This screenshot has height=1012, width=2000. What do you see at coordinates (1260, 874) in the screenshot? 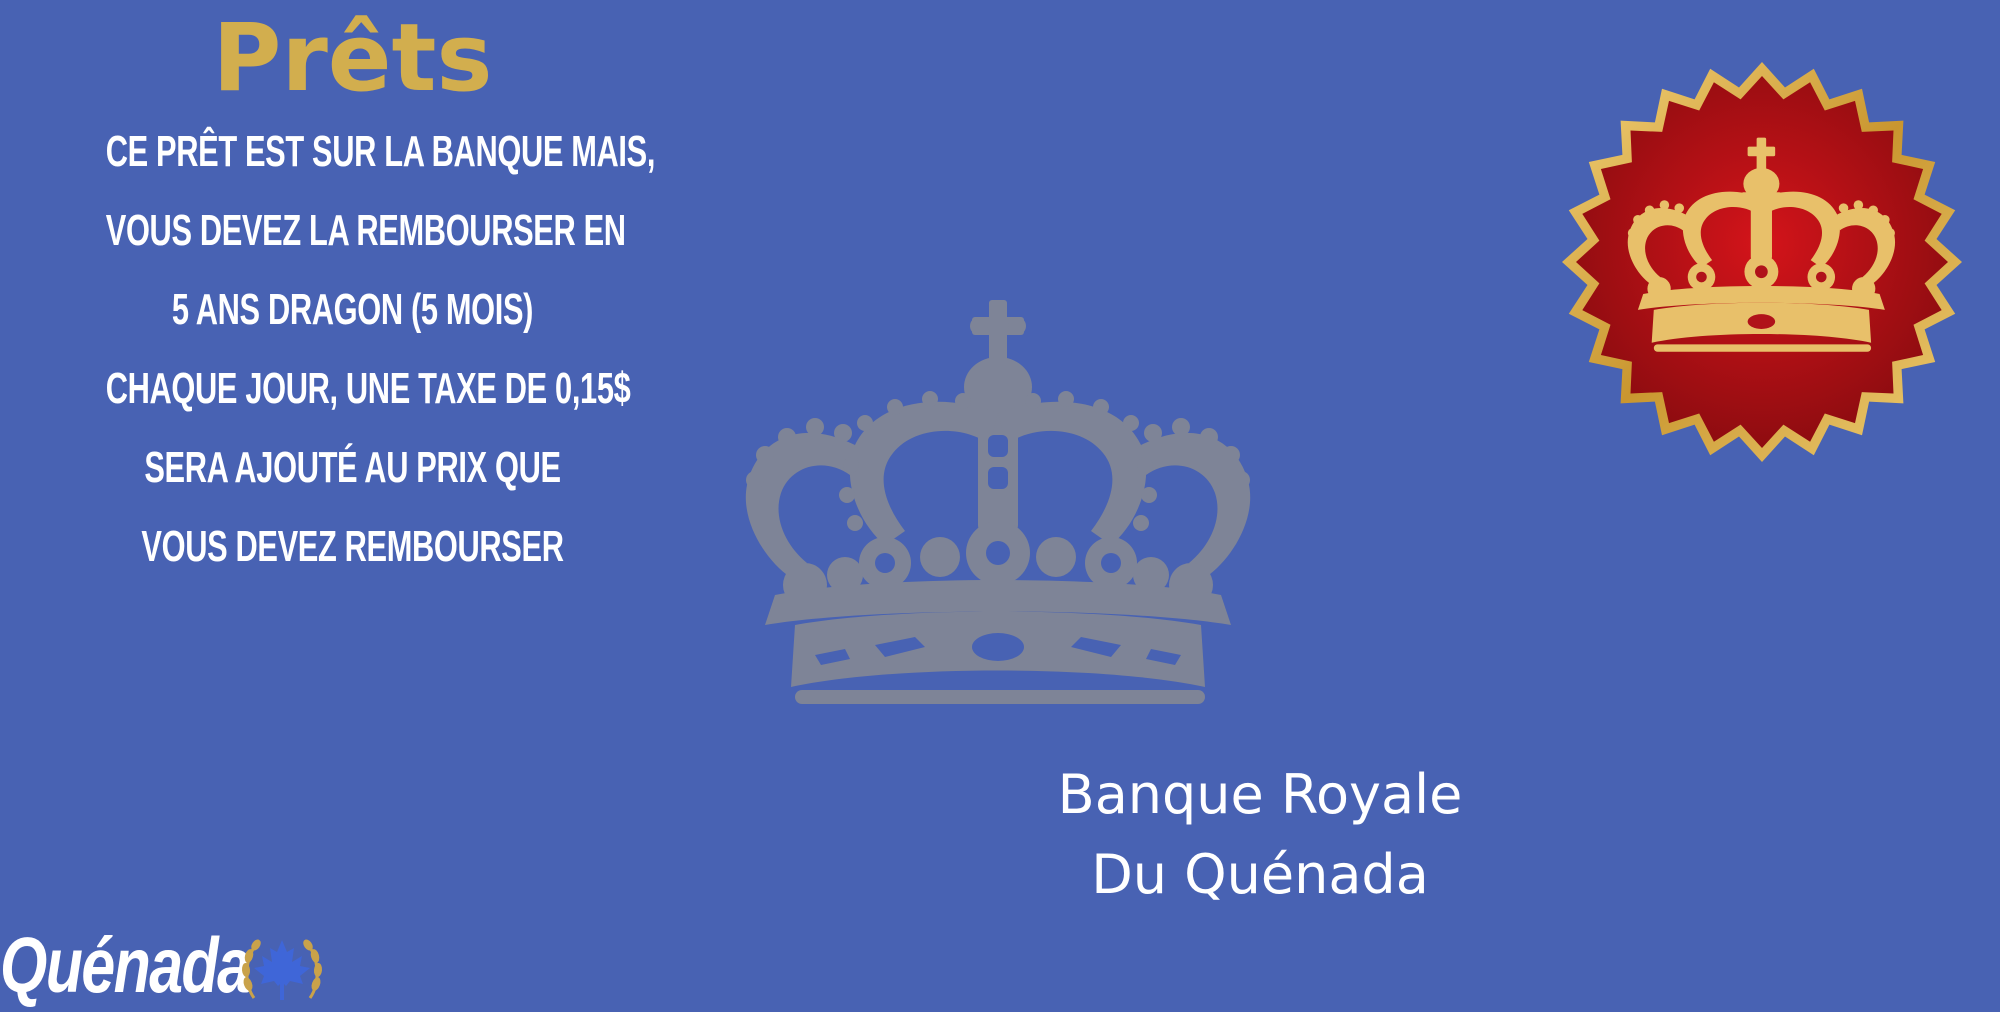
I see `bank-name-line2: Du Quénada` at bounding box center [1260, 874].